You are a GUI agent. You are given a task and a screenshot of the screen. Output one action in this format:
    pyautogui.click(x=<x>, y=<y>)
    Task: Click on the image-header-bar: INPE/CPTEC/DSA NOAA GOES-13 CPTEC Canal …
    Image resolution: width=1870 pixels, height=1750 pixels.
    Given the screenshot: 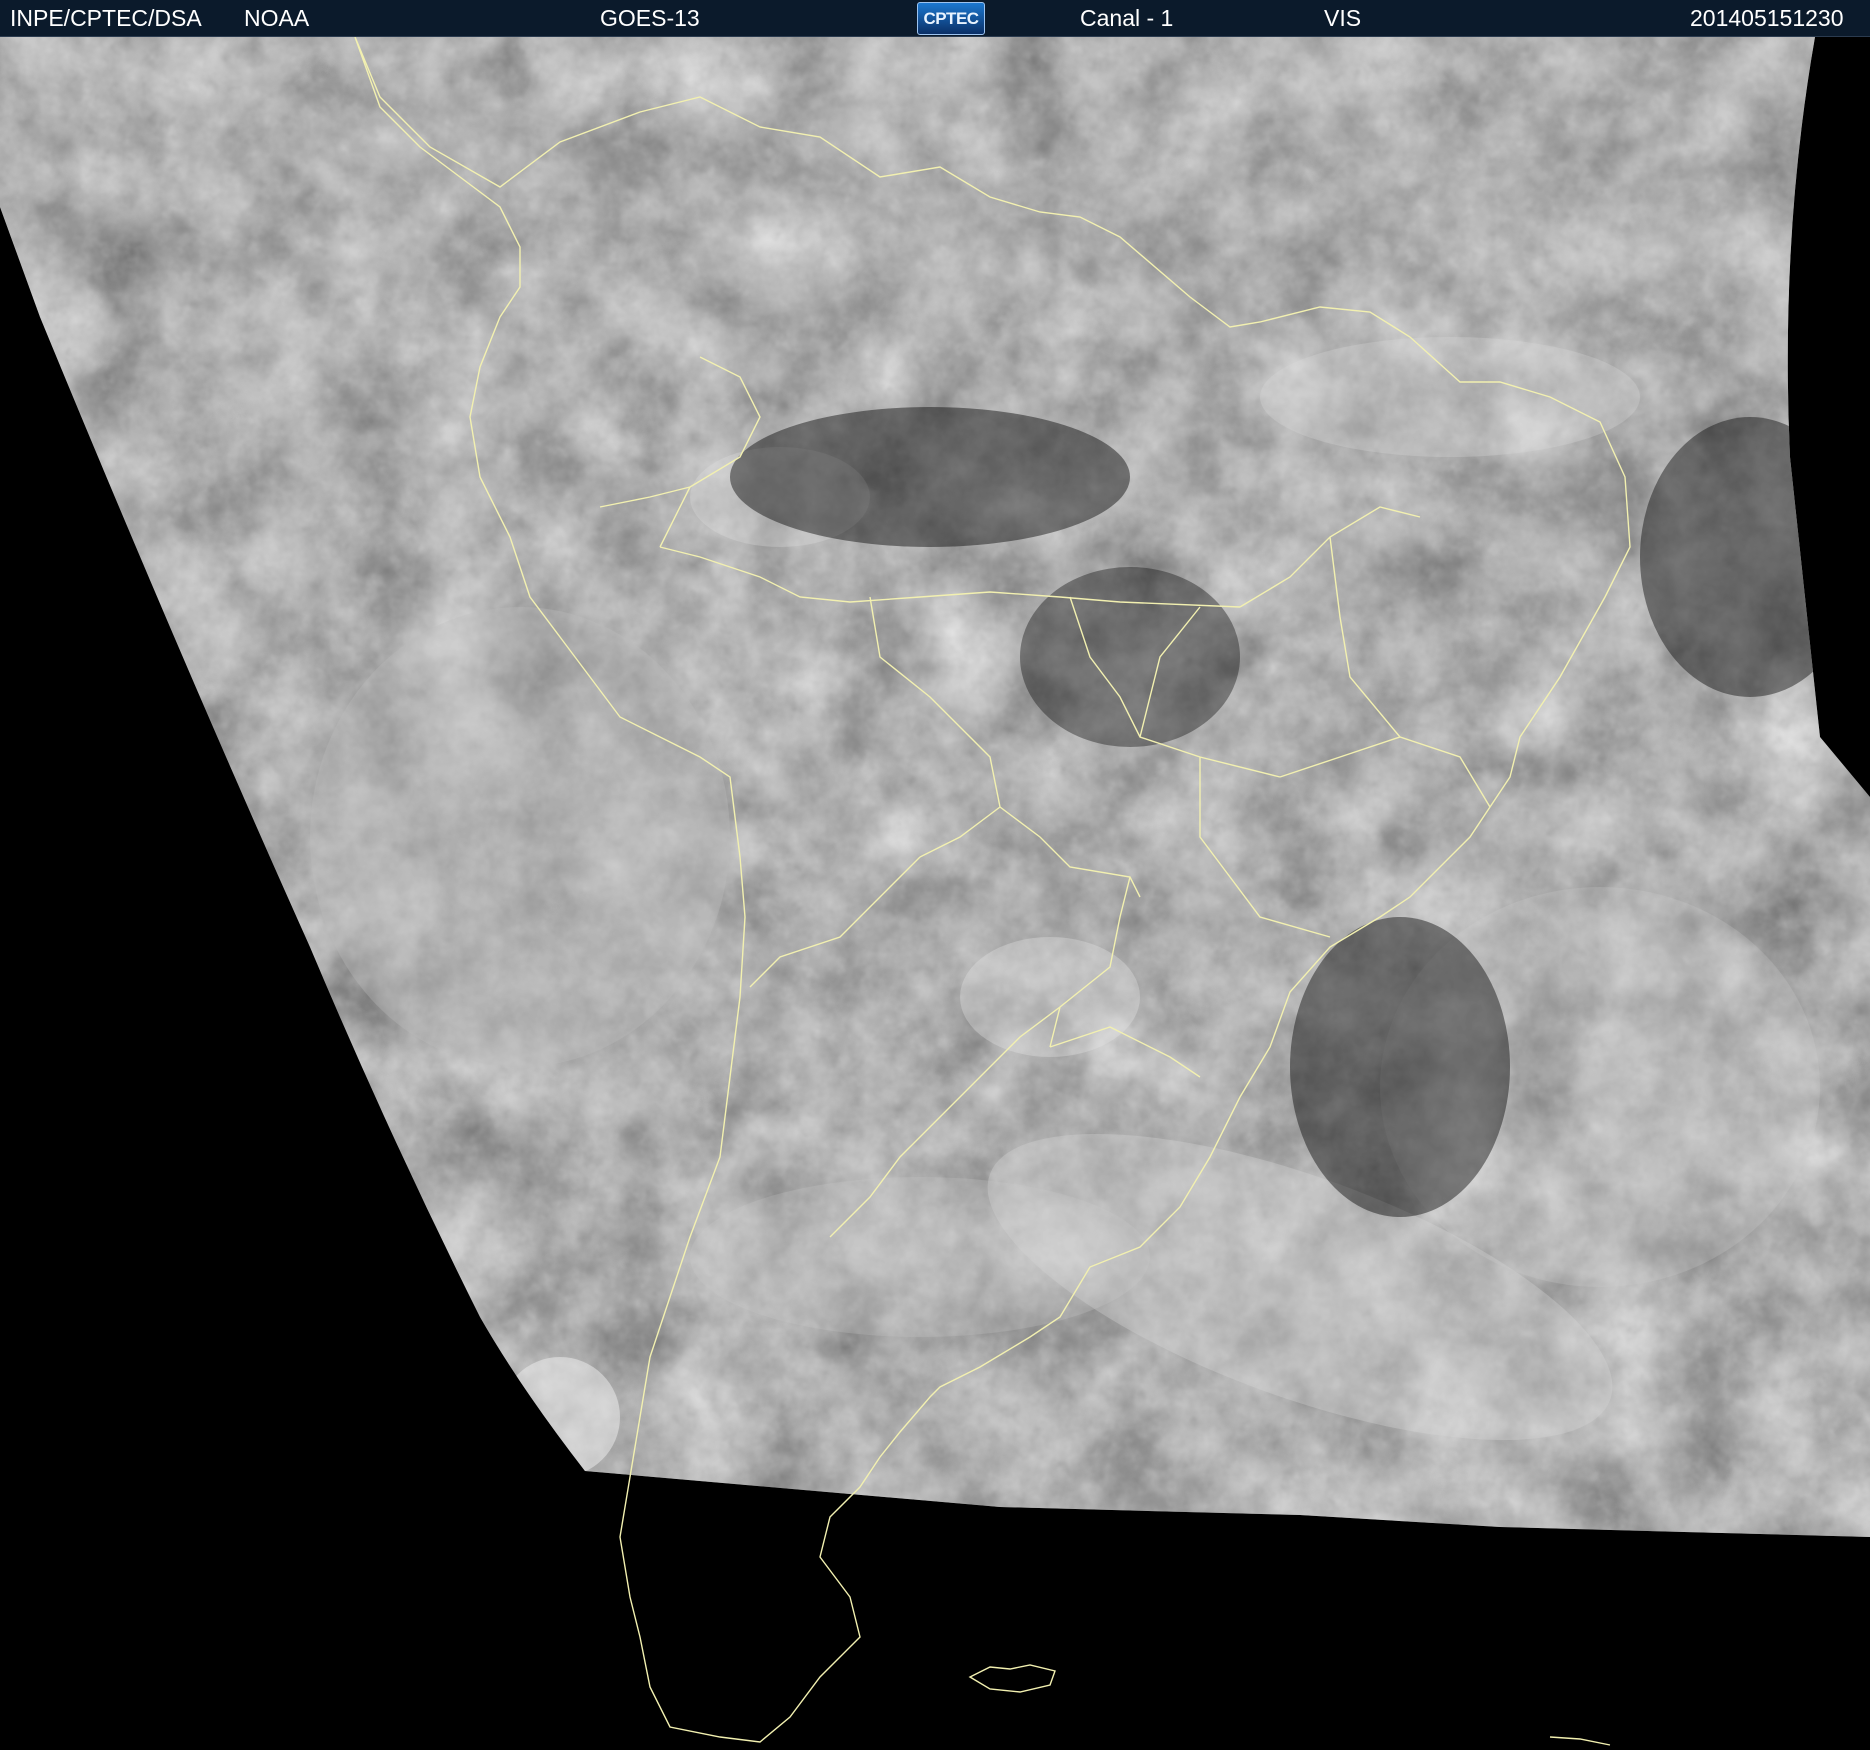 What is the action you would take?
    pyautogui.click(x=935, y=18)
    